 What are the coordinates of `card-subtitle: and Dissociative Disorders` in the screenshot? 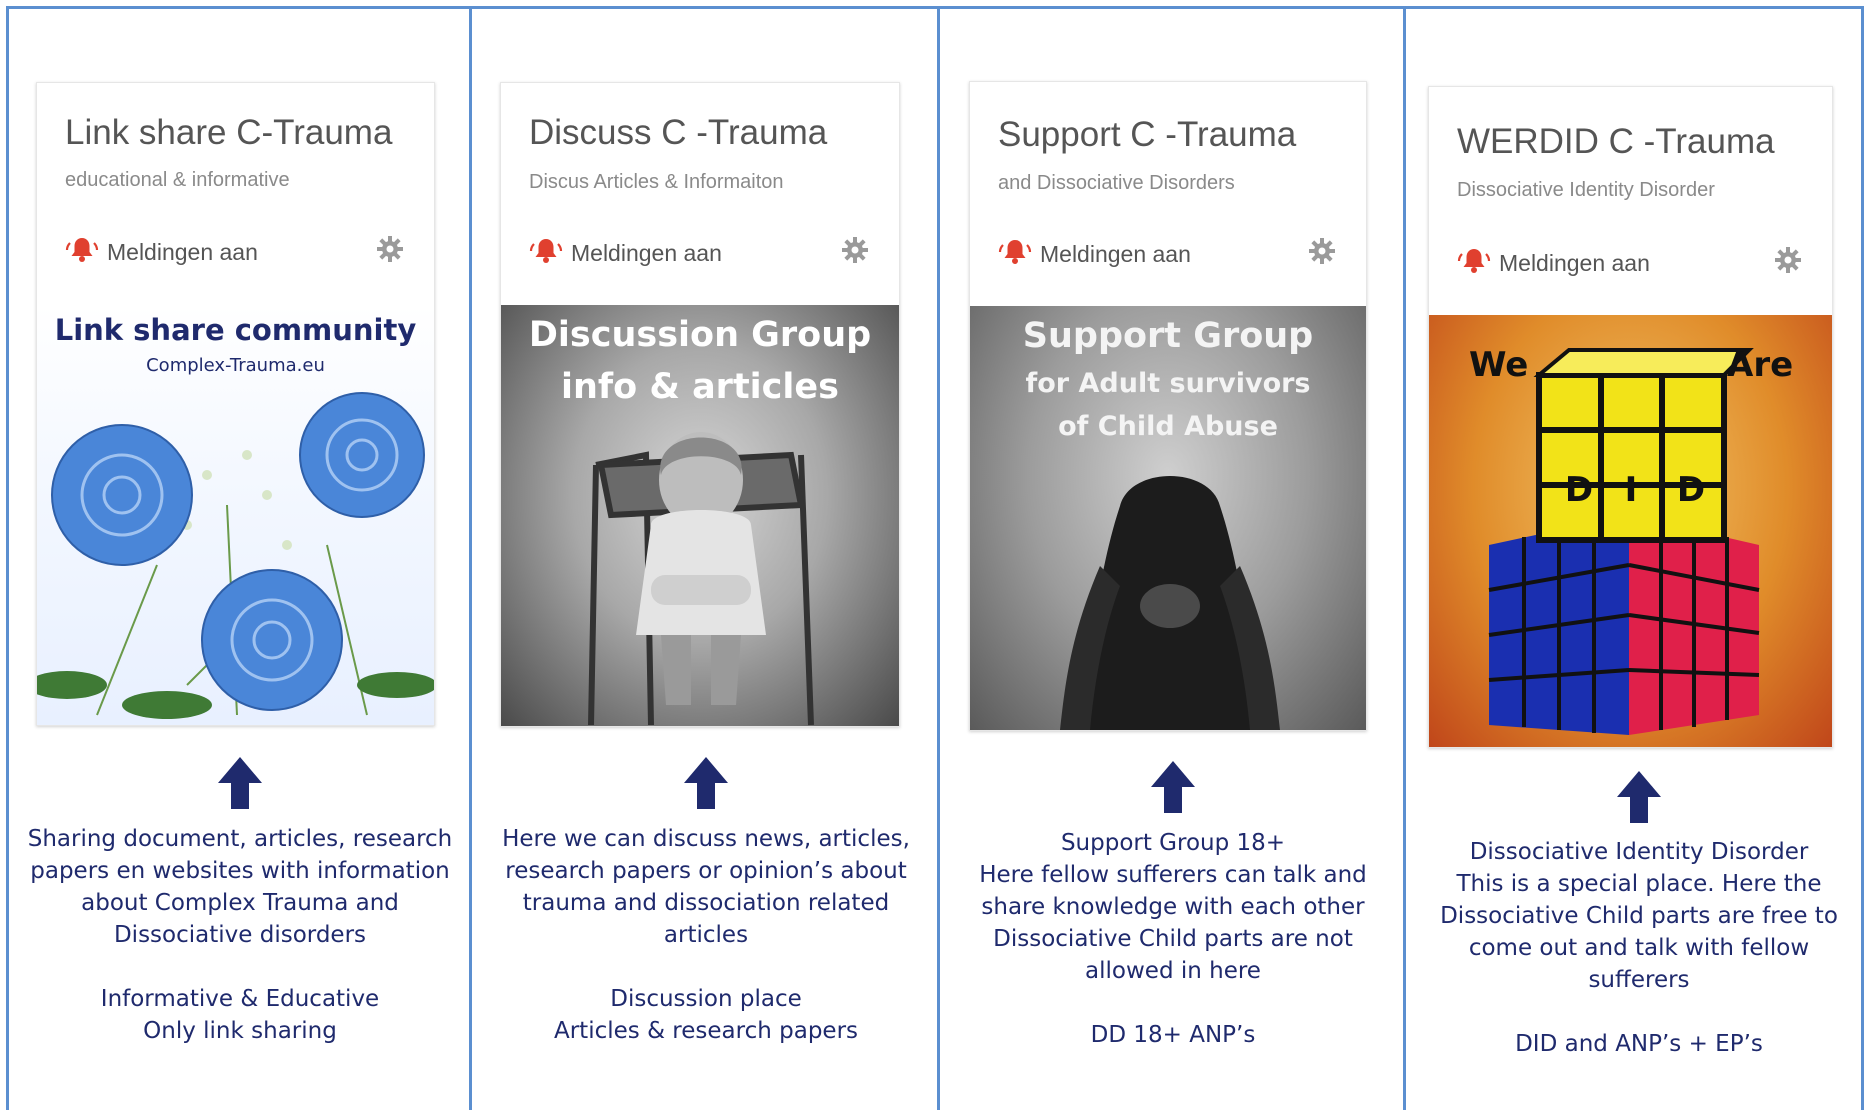 It's located at (1116, 183).